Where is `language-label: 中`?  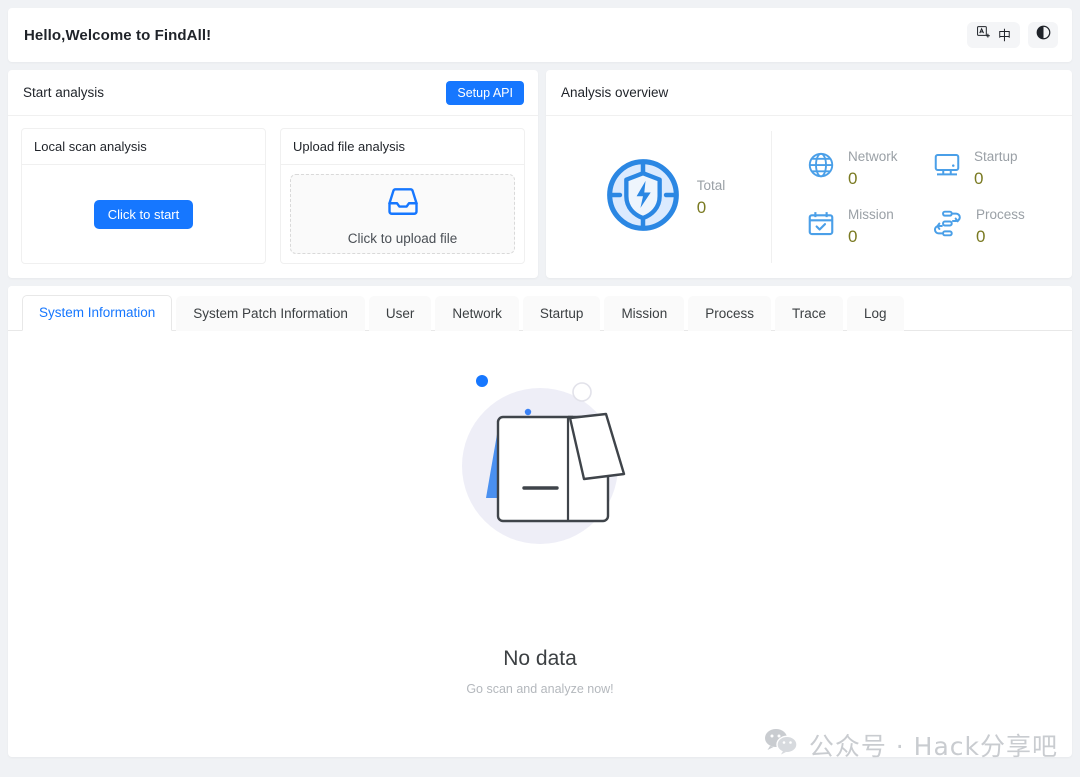
language-label: 中 is located at coordinates (1004, 35).